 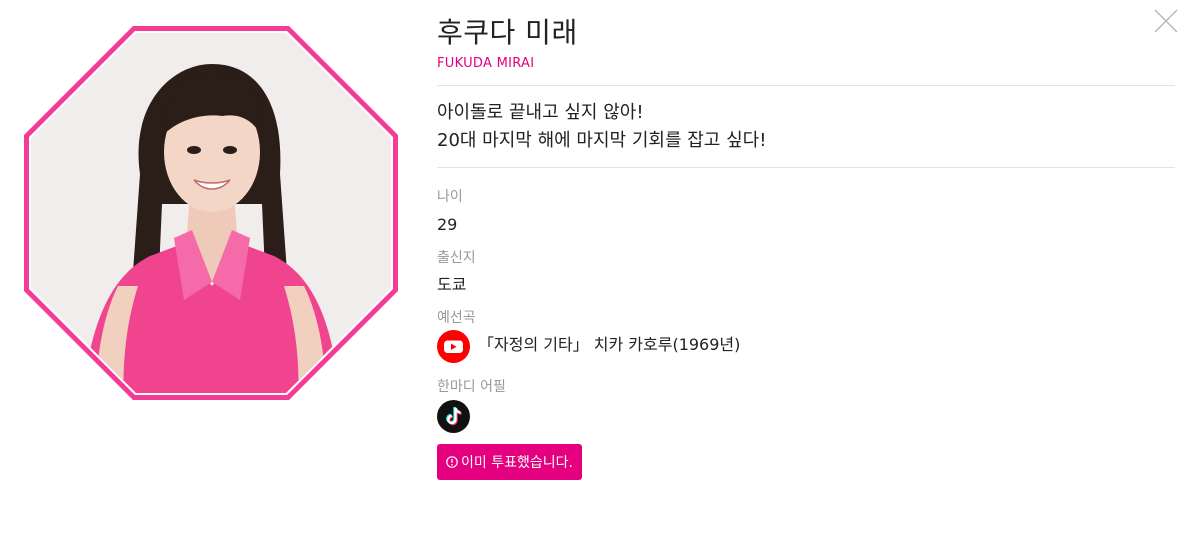 What do you see at coordinates (540, 112) in the screenshot?
I see `catchphrase-line-1: 아이돌로 끝내고 싶지 않아!` at bounding box center [540, 112].